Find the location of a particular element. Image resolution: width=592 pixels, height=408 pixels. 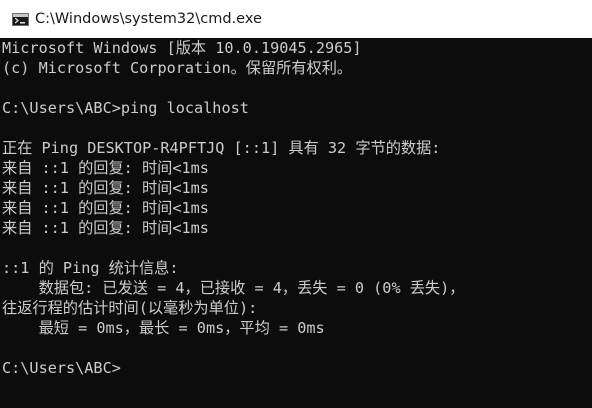

console-line-packet-stats: 数据包: 已发送 = 4，已接收 = 4，丢失 = 0 (0% 丢失)， is located at coordinates (233, 288).